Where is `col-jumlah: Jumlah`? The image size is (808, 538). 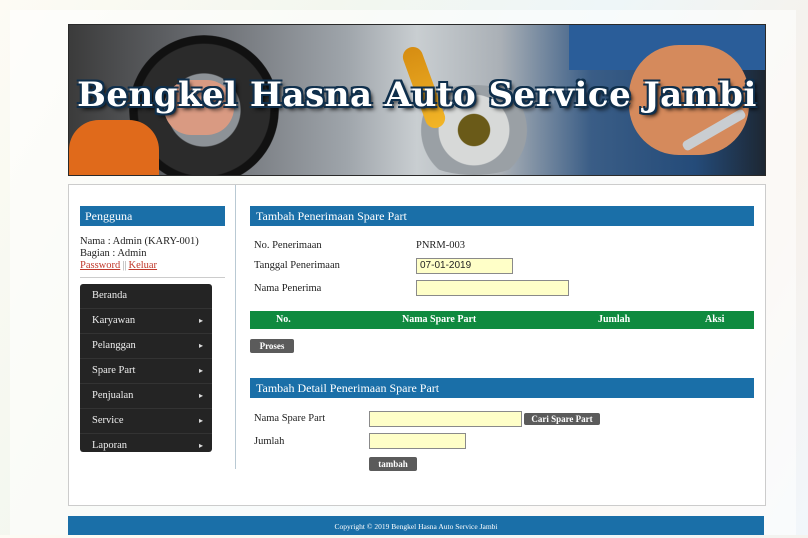
col-jumlah: Jumlah is located at coordinates (614, 319).